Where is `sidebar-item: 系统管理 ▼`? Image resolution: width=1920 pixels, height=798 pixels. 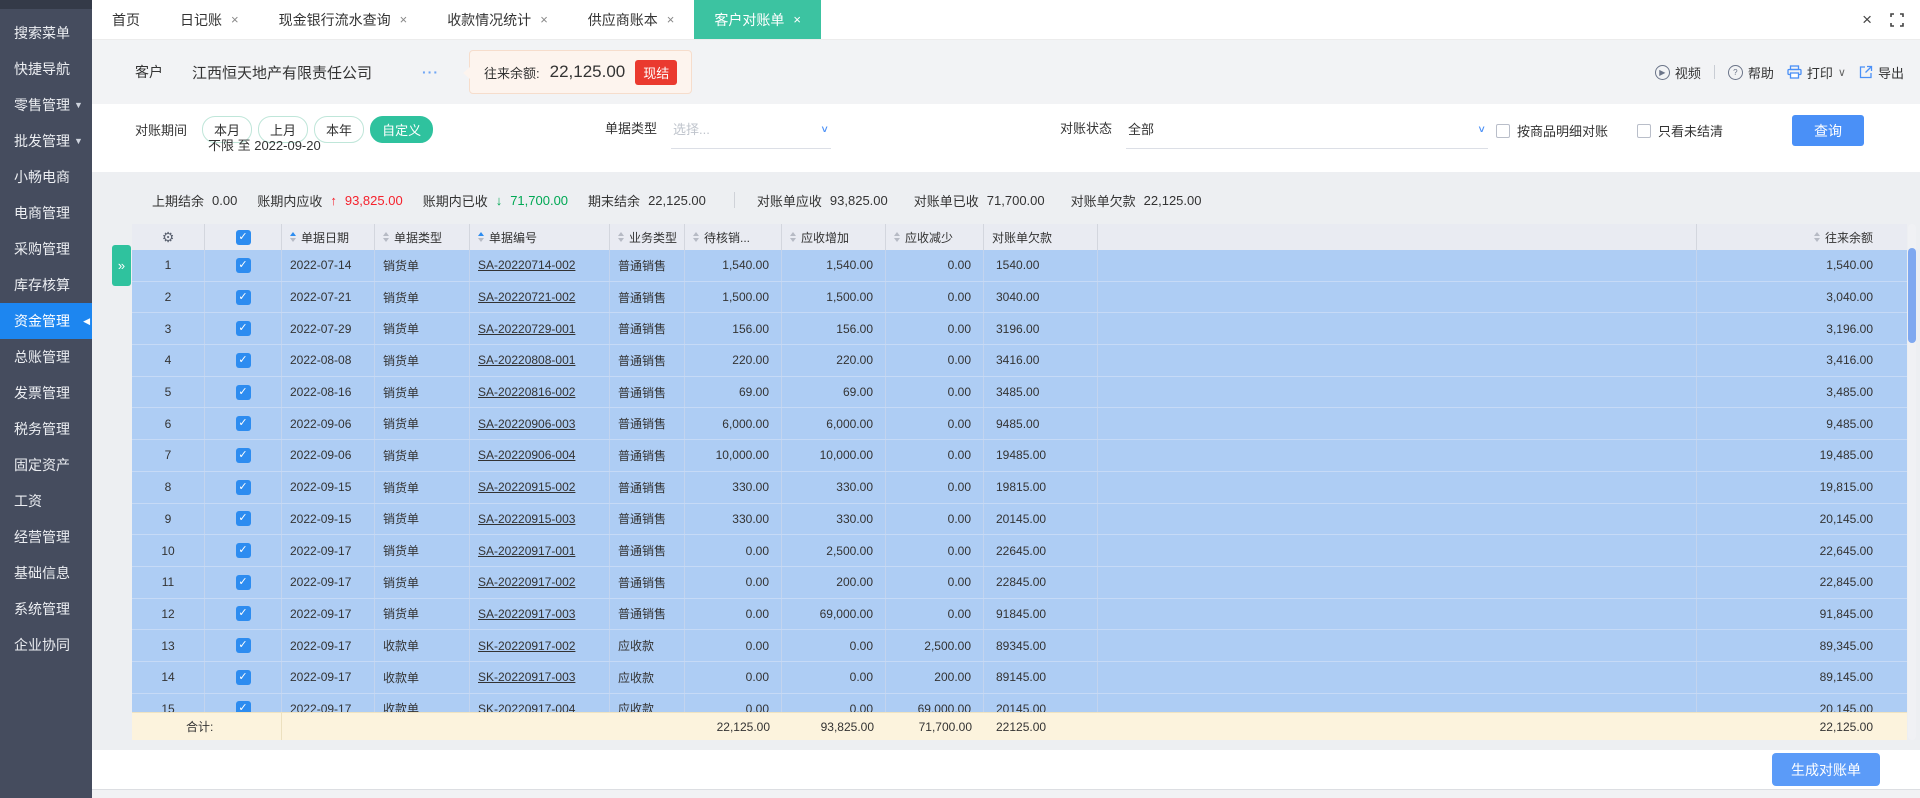
sidebar-item: 系统管理 ▼ is located at coordinates (46, 609).